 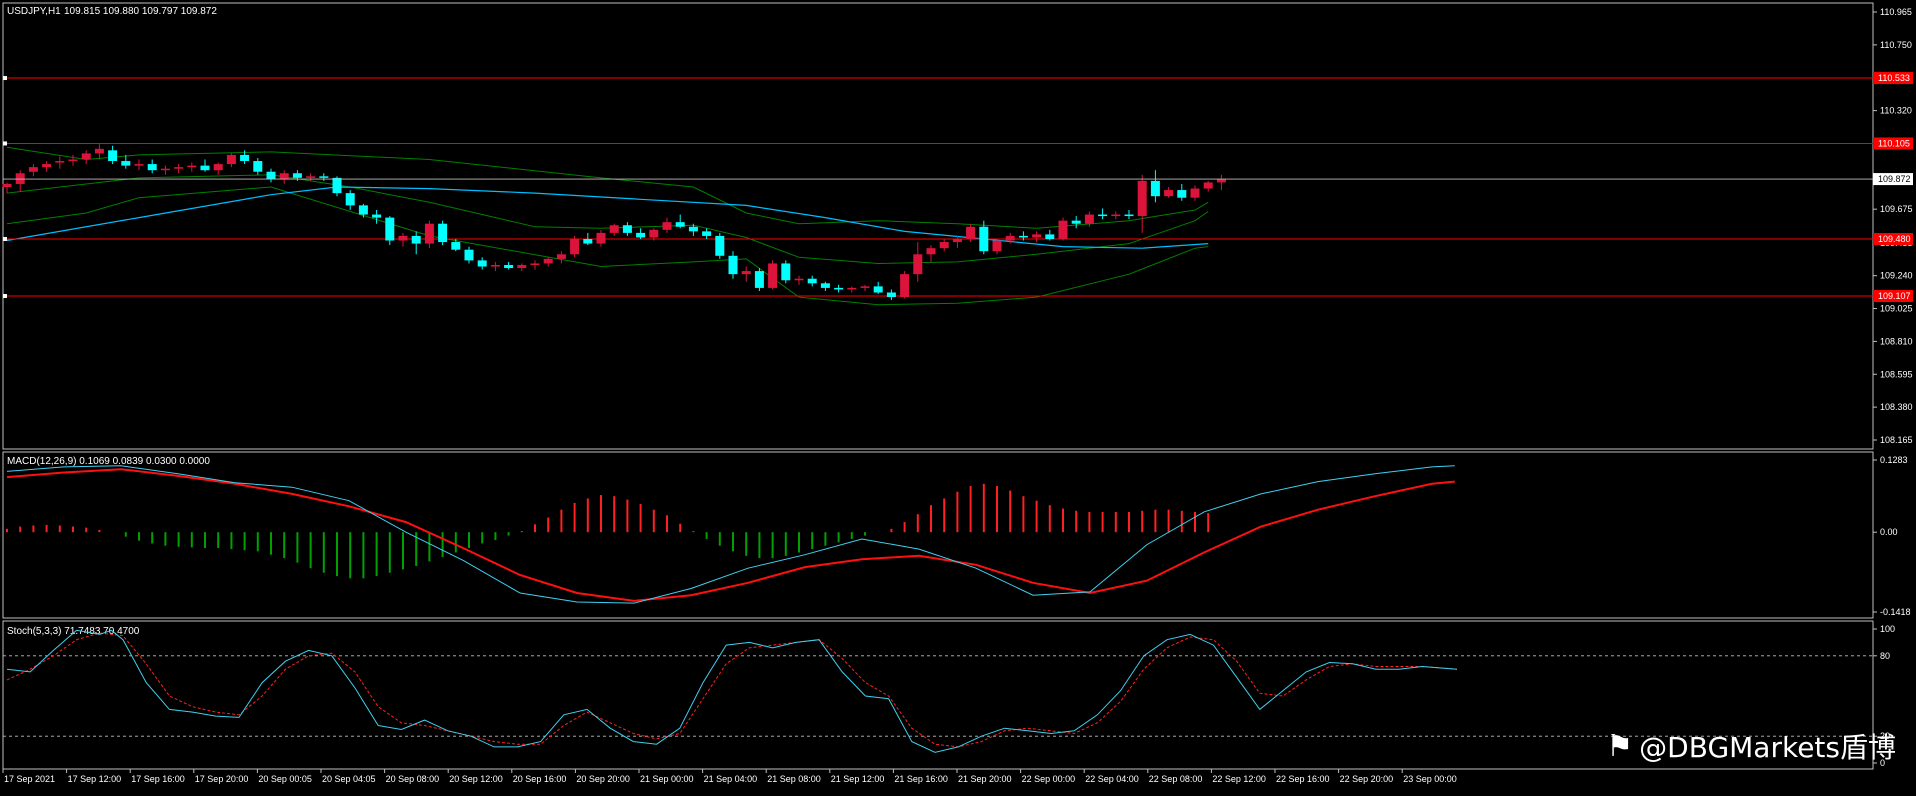 What do you see at coordinates (1894, 296) in the screenshot?
I see `level-price-label: 109.107` at bounding box center [1894, 296].